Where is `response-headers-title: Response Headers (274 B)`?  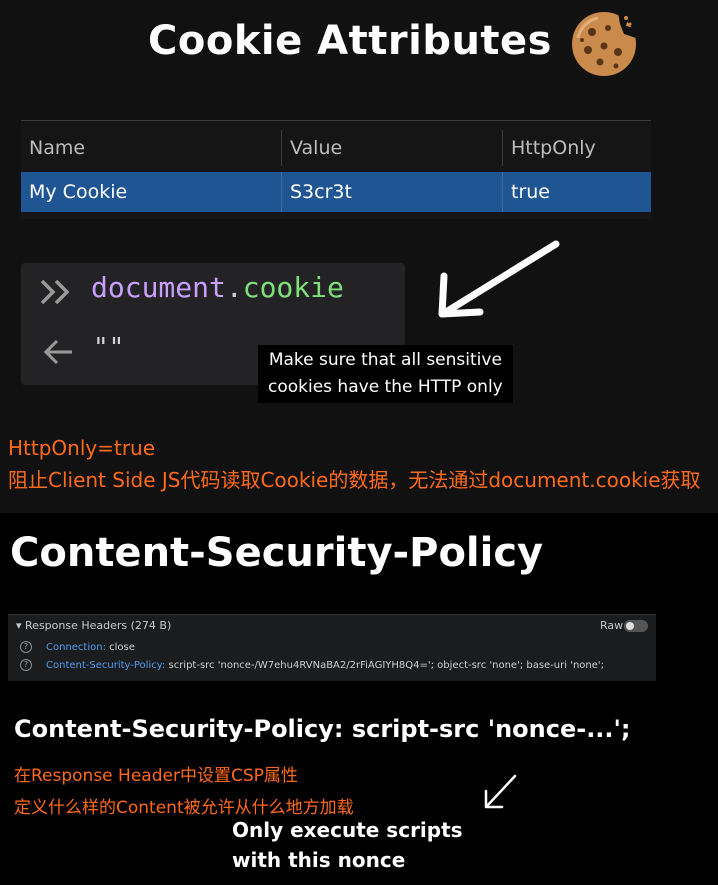
response-headers-title: Response Headers (274 B) is located at coordinates (98, 625).